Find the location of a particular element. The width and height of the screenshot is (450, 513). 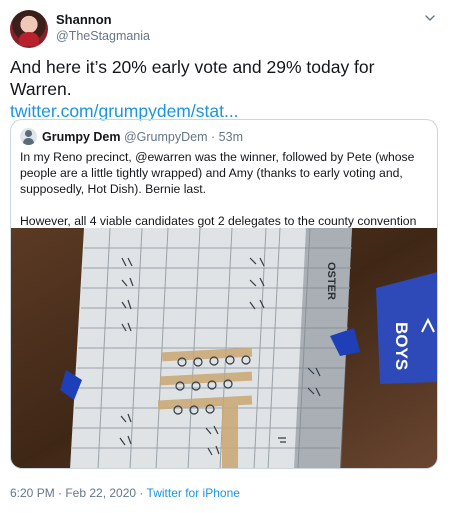

chevron-down-icon is located at coordinates (430, 18).